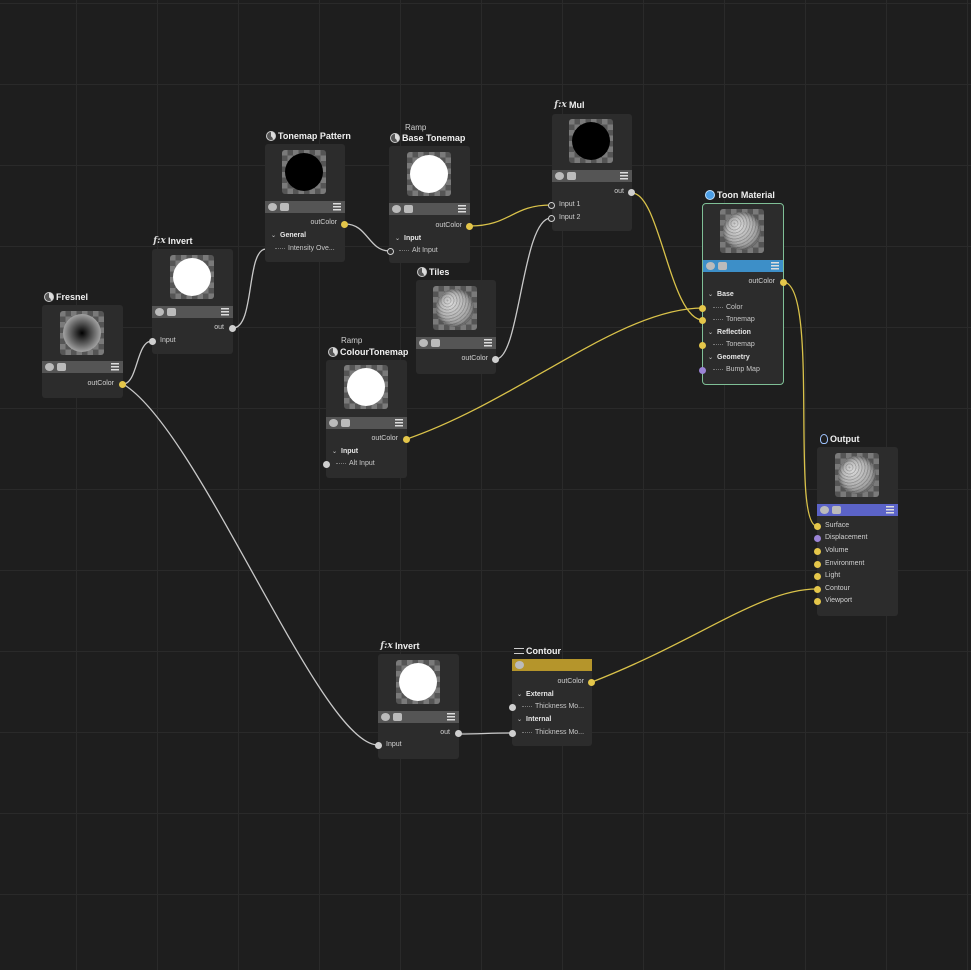 The width and height of the screenshot is (971, 970). I want to click on output-displacement-port, so click(817, 538).